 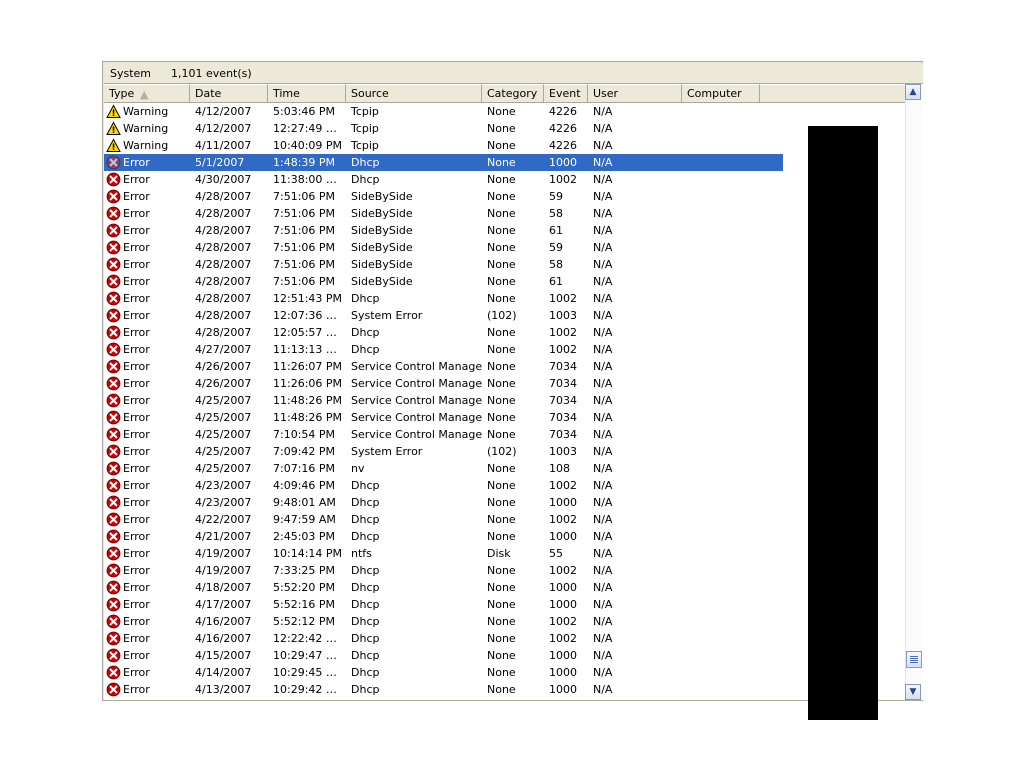 I want to click on table-row: Error 4/30/2007 11:38:00 … Dhcp None 1002 N/A, so click(x=505, y=179).